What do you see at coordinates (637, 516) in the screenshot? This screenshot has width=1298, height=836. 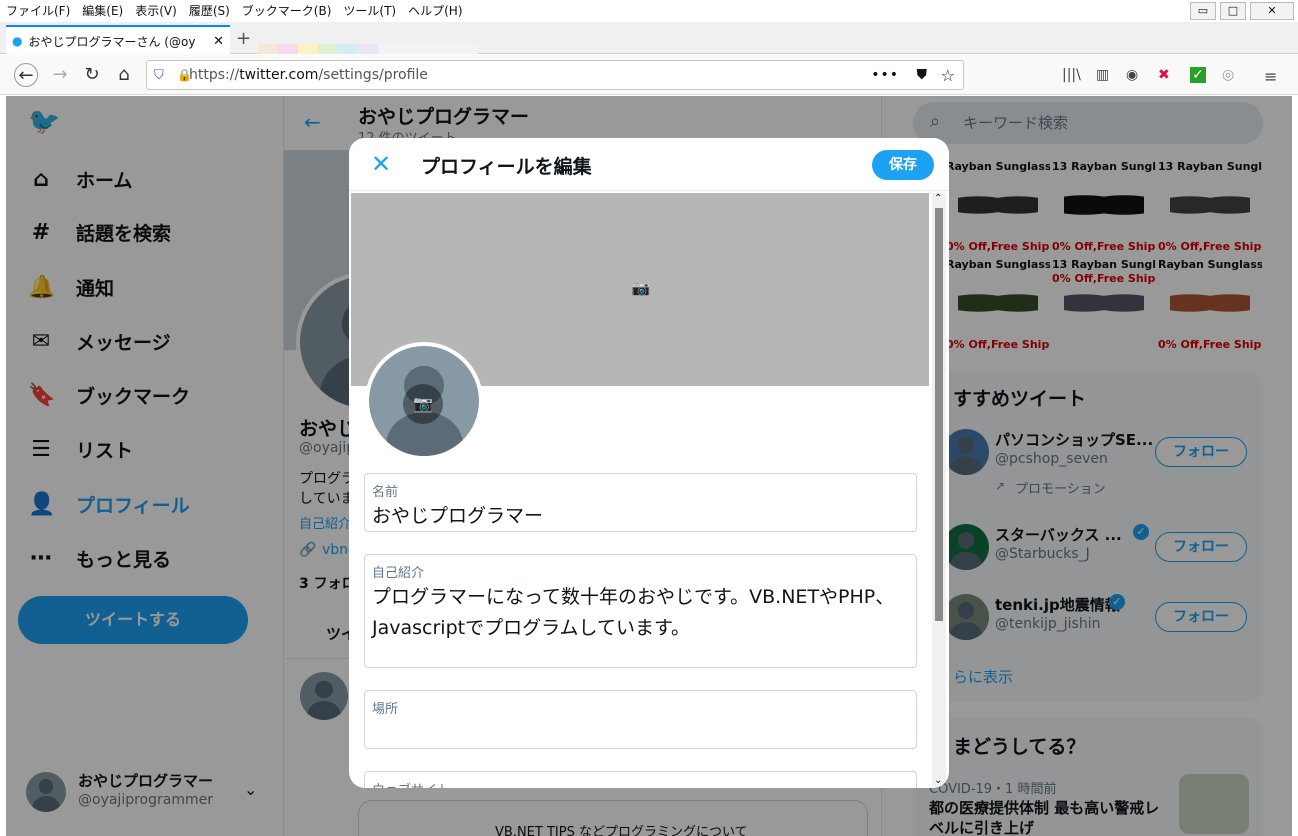 I see `name-input: おやじプログラマー` at bounding box center [637, 516].